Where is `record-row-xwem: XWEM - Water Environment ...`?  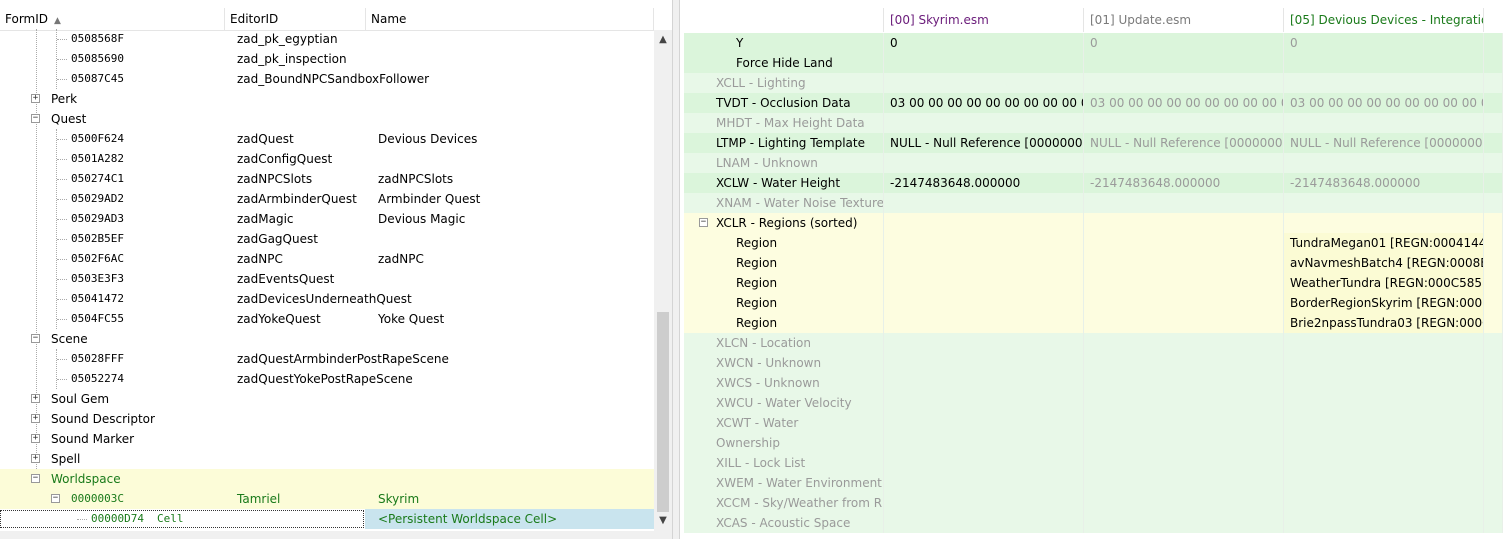 record-row-xwem: XWEM - Water Environment ... is located at coordinates (1093, 483).